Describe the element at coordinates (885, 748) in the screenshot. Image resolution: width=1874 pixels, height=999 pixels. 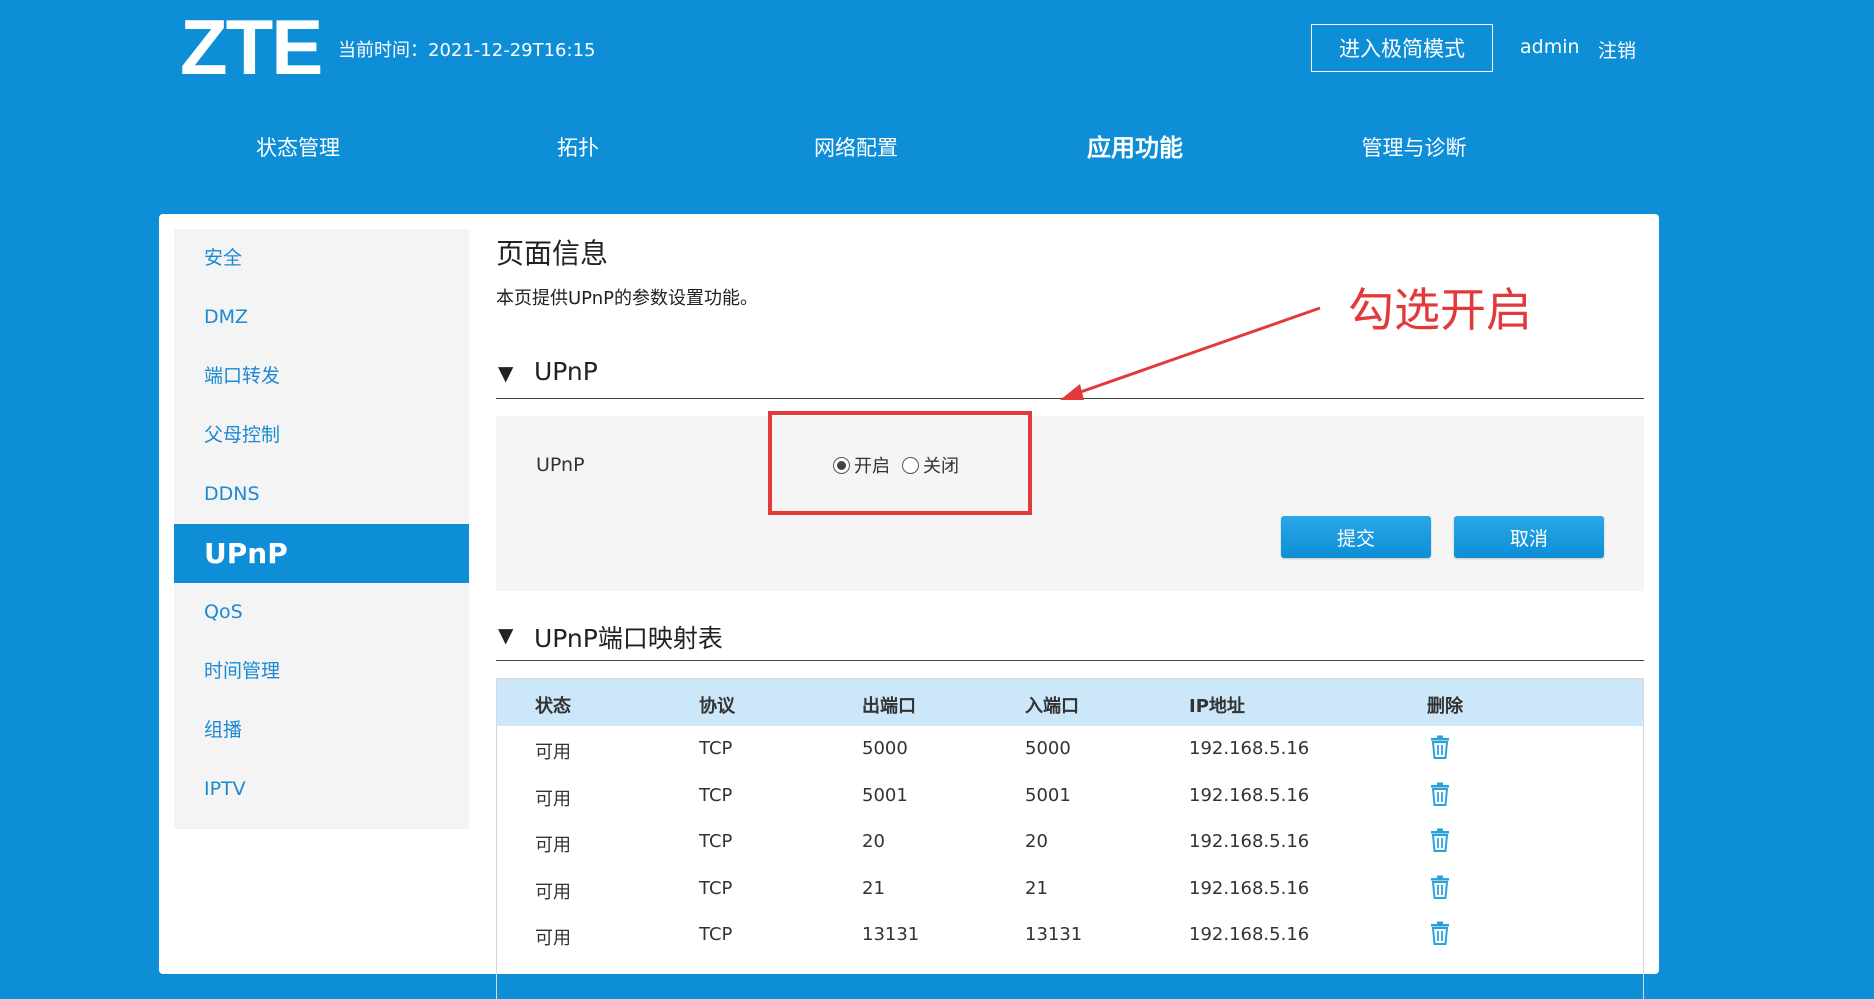
I see `cell-out-port: 5000` at that location.